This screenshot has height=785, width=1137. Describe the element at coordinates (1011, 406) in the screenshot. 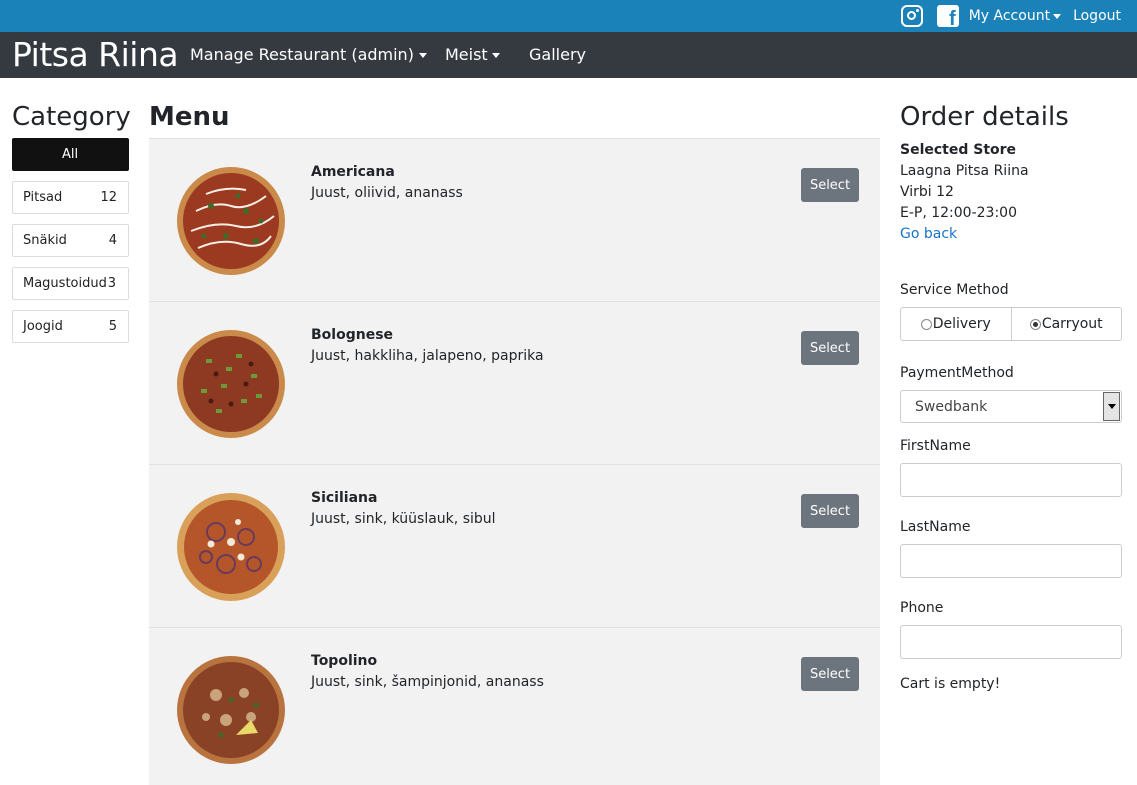

I see `payment-method-select: Swedbank` at that location.